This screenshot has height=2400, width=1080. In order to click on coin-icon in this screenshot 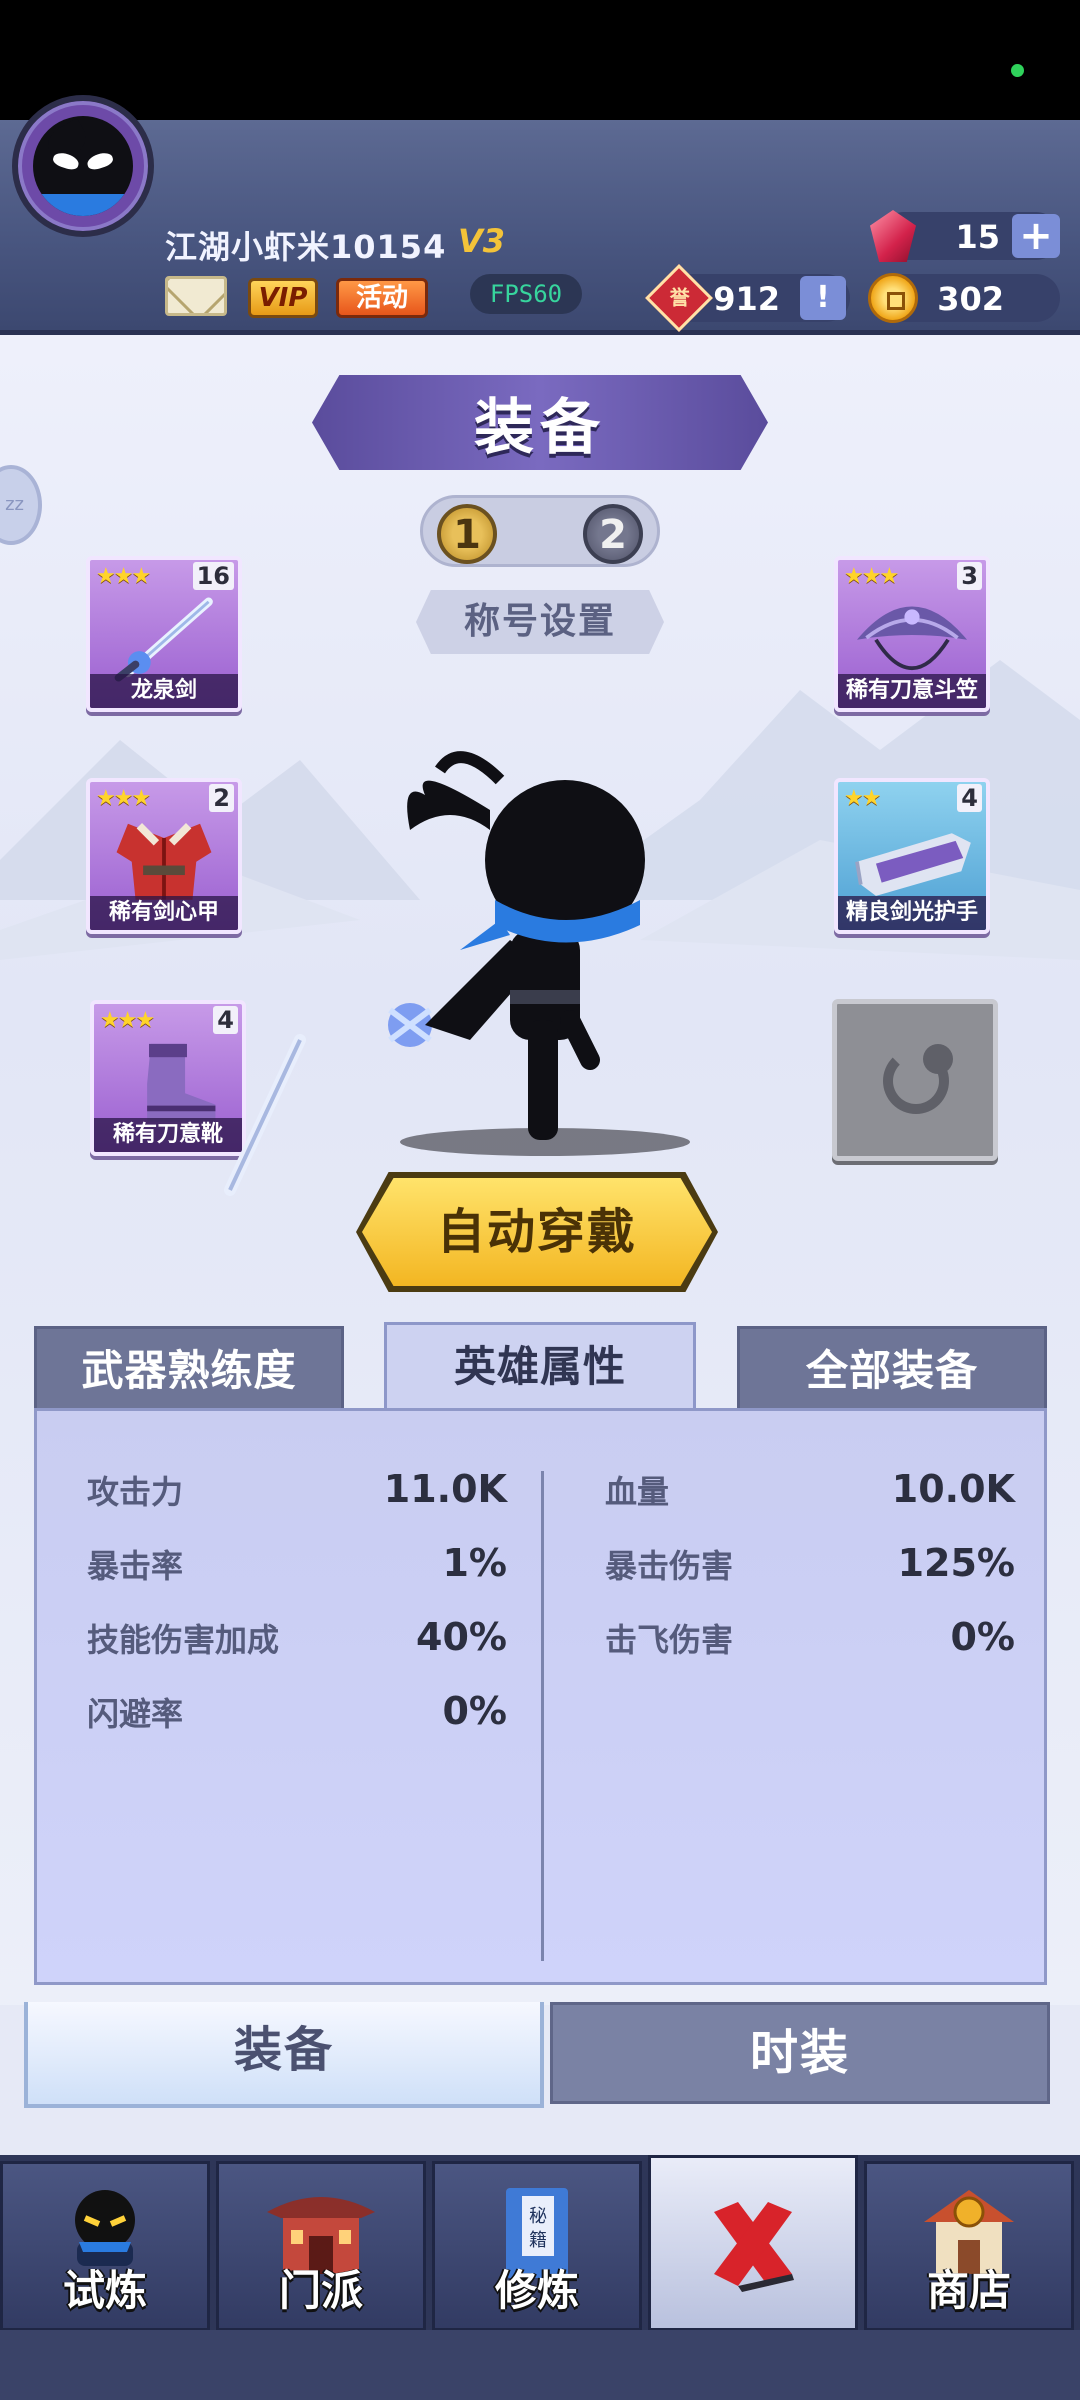, I will do `click(893, 298)`.